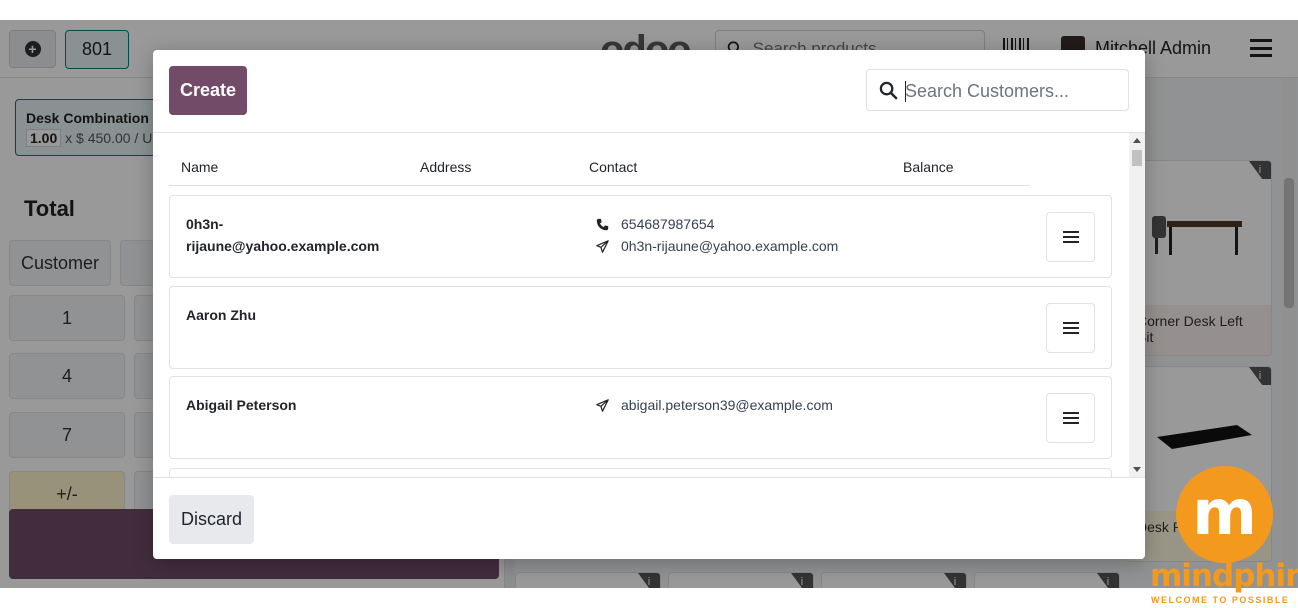 The image size is (1298, 608). What do you see at coordinates (640, 472) in the screenshot?
I see `customer-row` at bounding box center [640, 472].